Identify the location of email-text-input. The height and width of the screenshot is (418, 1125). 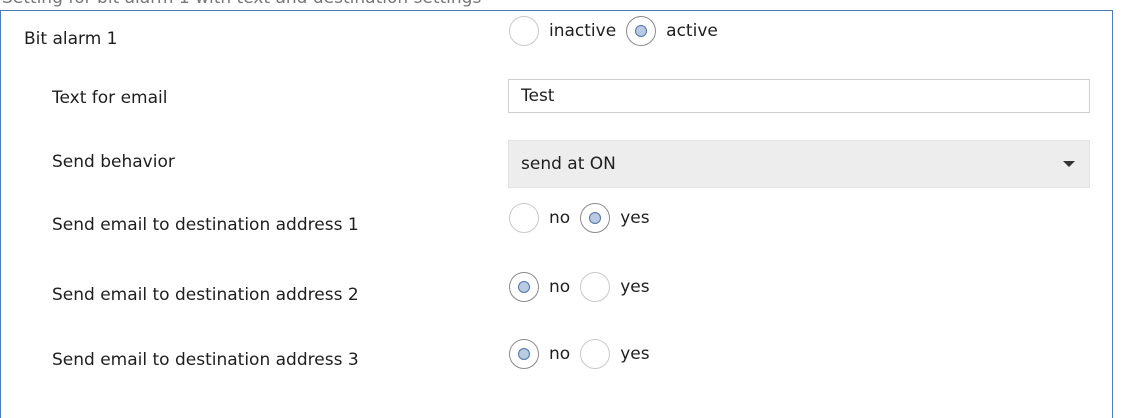
(799, 96).